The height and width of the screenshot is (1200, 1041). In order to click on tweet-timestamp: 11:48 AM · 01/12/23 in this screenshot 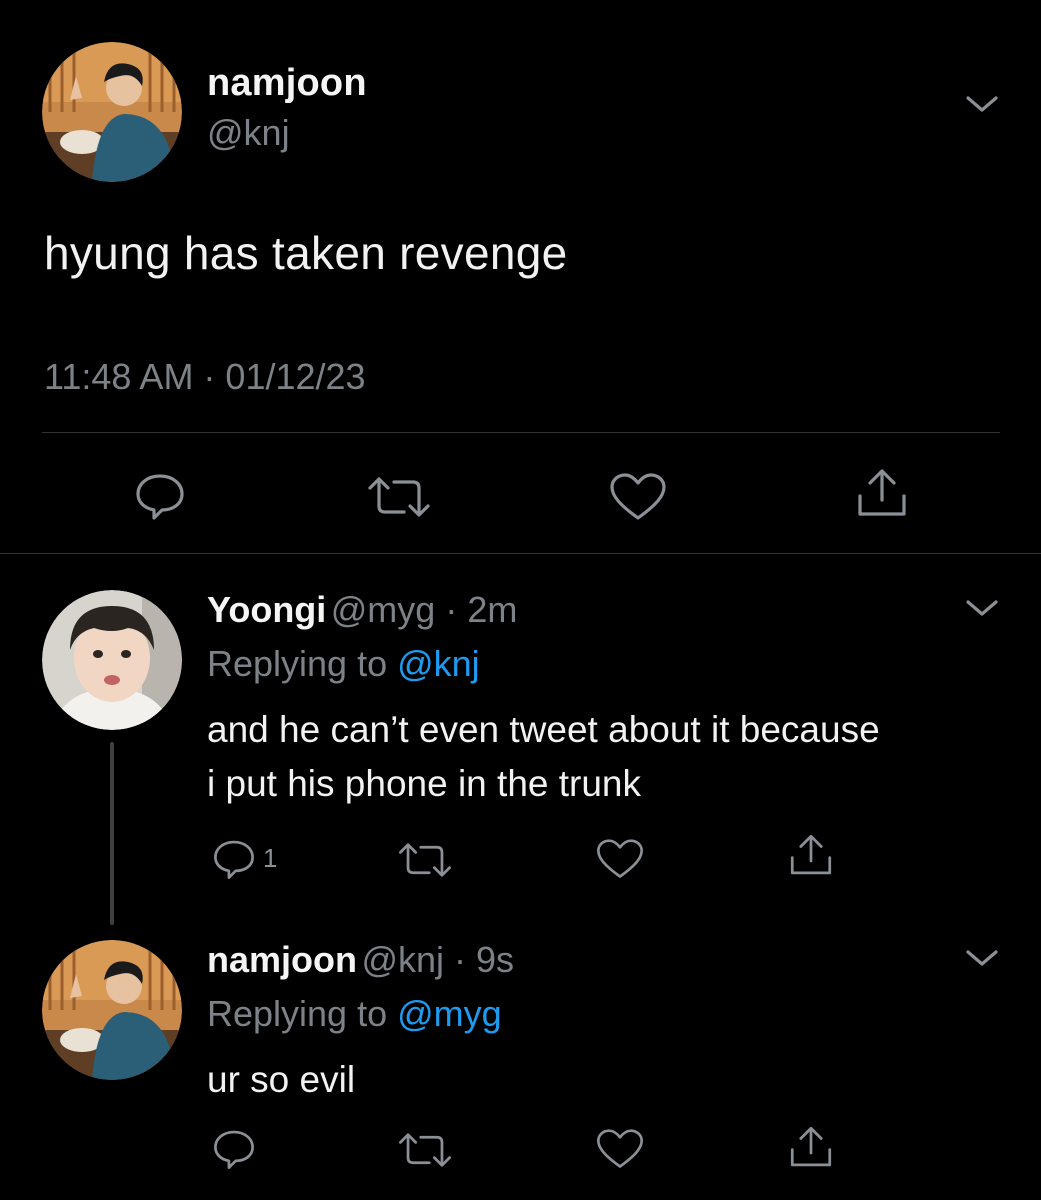, I will do `click(205, 376)`.